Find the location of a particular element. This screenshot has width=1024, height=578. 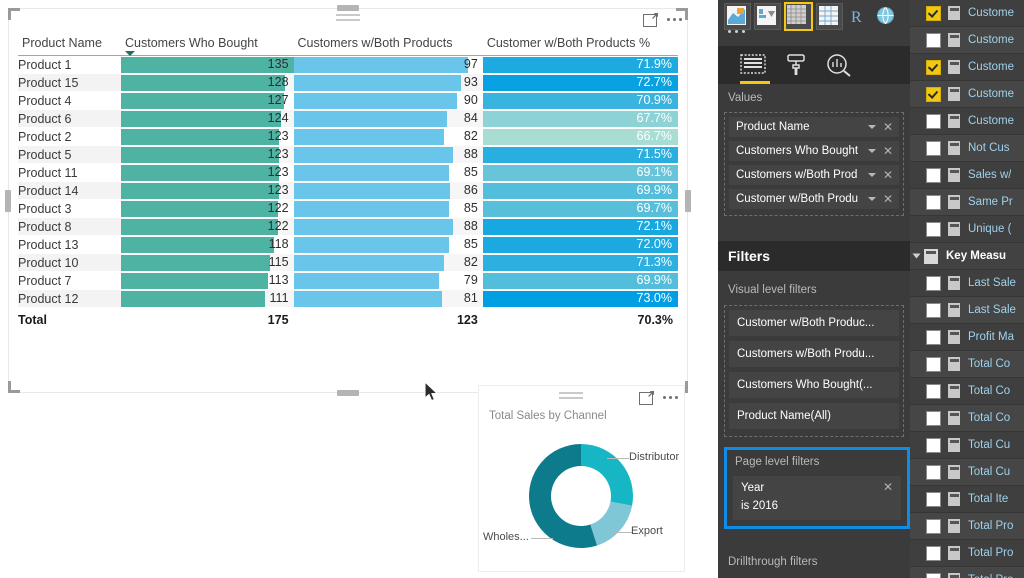

drag-handle-icon is located at coordinates (348, 19).